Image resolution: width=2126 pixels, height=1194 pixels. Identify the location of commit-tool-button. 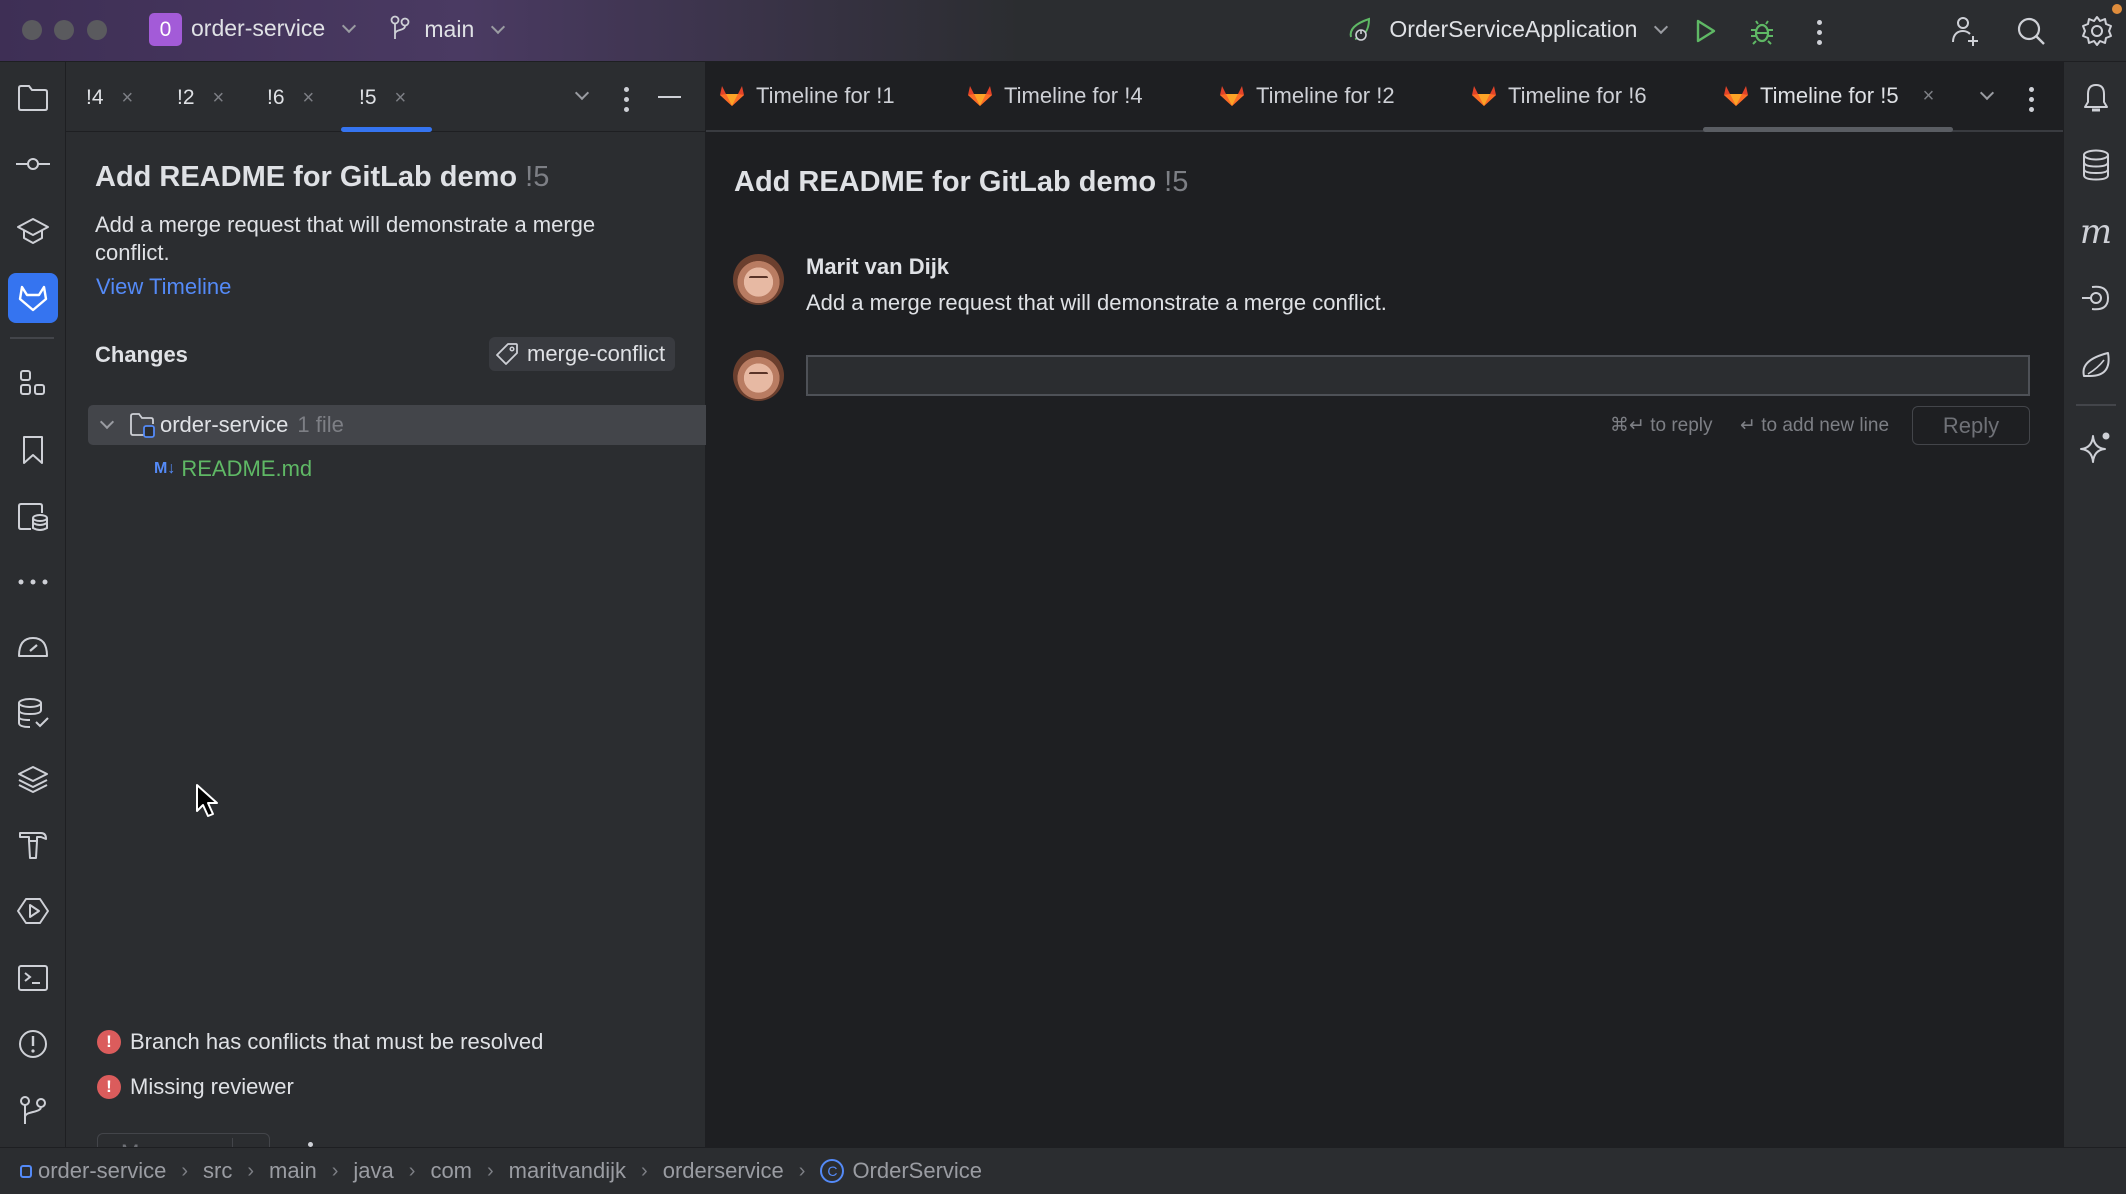
(33, 164).